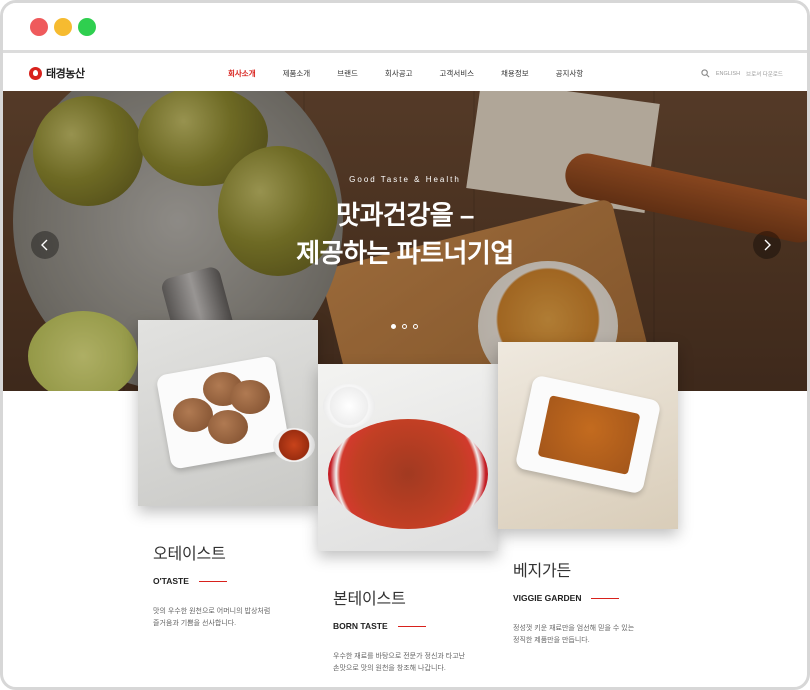 This screenshot has width=810, height=690. What do you see at coordinates (457, 73) in the screenshot?
I see `nav-item-customer-service: 고객서비스` at bounding box center [457, 73].